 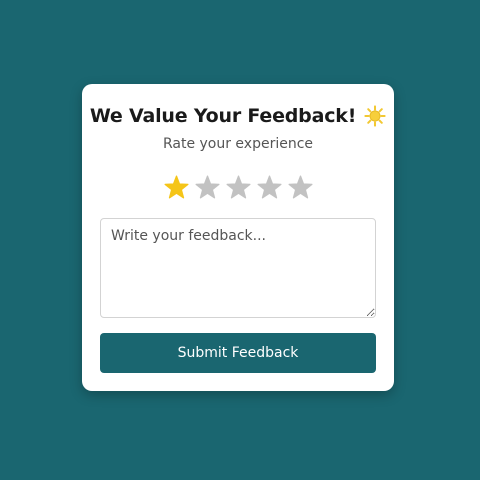 I want to click on title-row: We Value Your Feedback!, so click(x=238, y=116).